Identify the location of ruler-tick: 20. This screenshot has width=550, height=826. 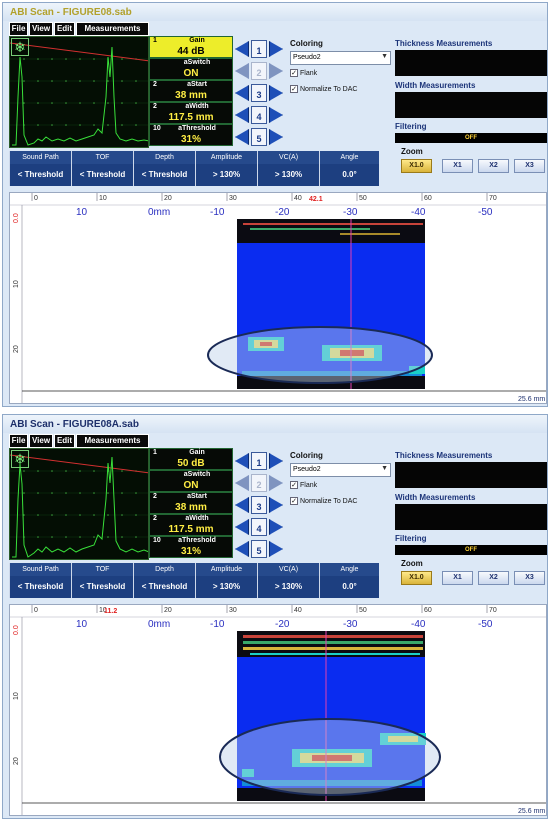
(168, 198).